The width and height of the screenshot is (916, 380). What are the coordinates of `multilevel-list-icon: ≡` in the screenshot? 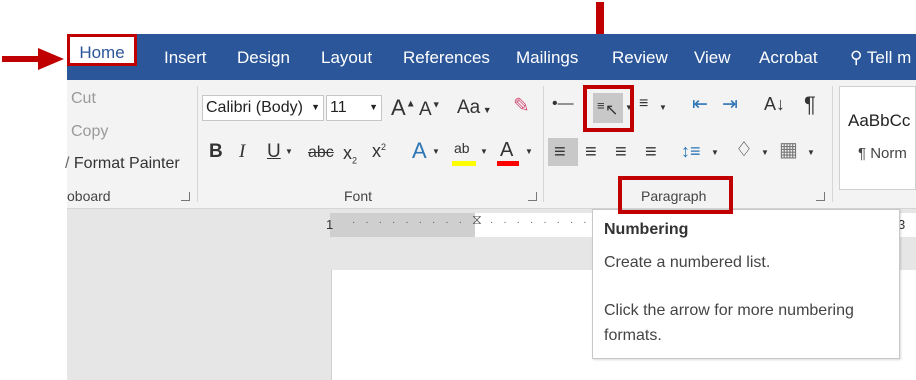 It's located at (643, 104).